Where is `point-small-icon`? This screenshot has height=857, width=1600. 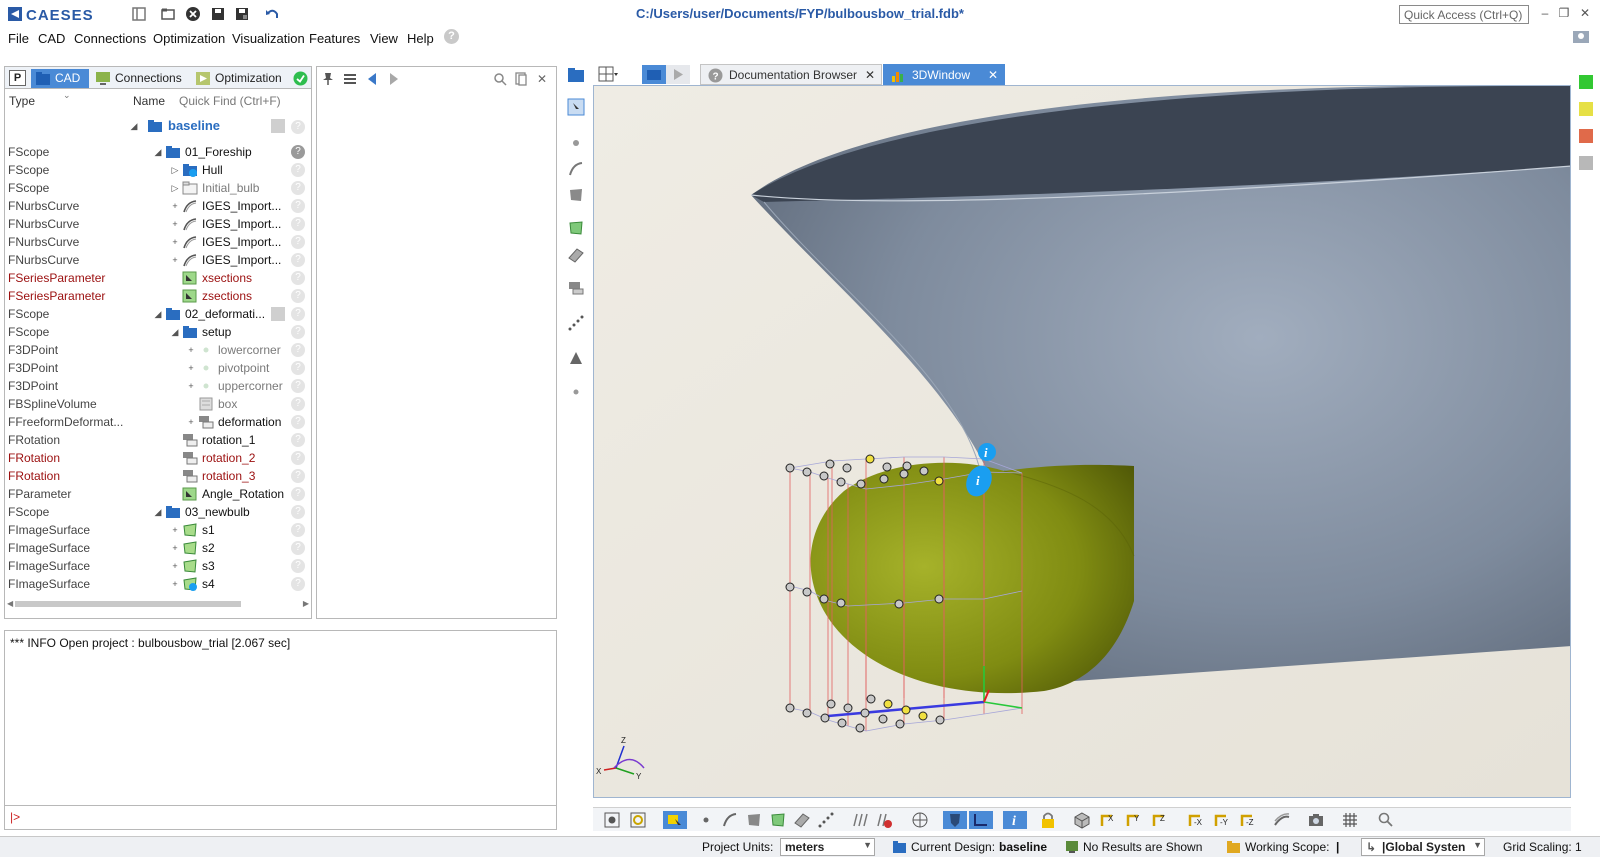
point-small-icon is located at coordinates (576, 392).